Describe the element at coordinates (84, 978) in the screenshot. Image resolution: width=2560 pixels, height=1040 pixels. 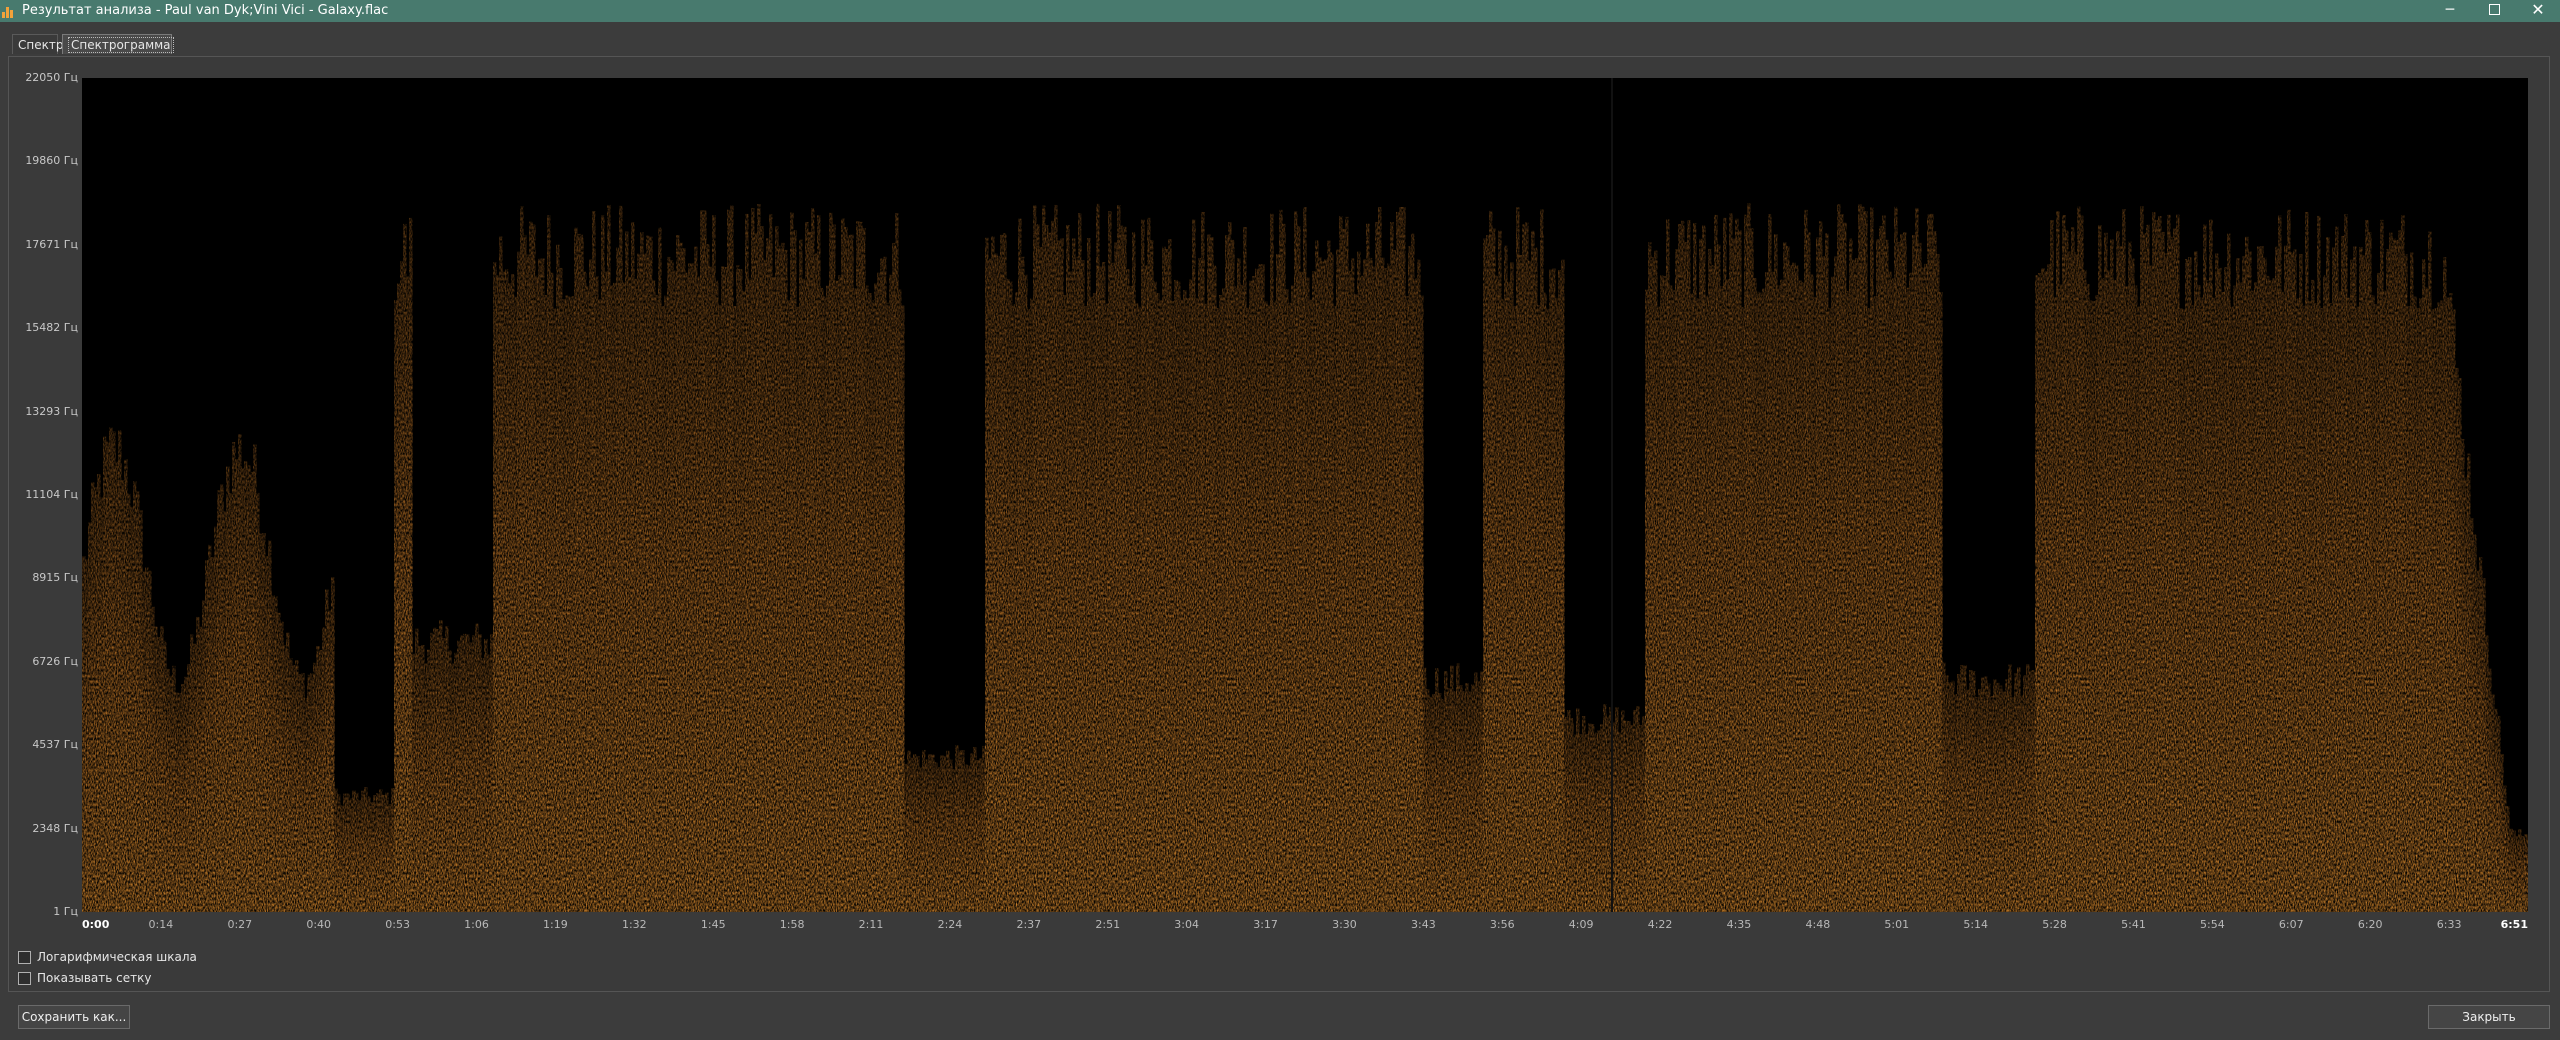
I see `show-grid-checkbox: Показывать сетку` at that location.